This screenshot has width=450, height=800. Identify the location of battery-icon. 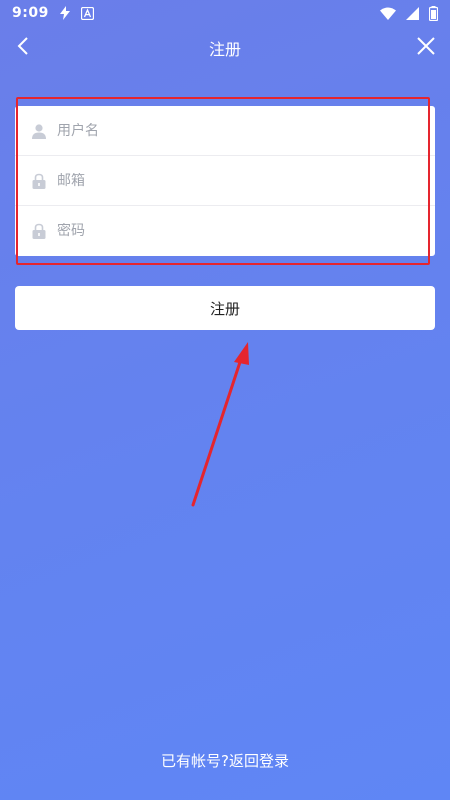
(433, 13).